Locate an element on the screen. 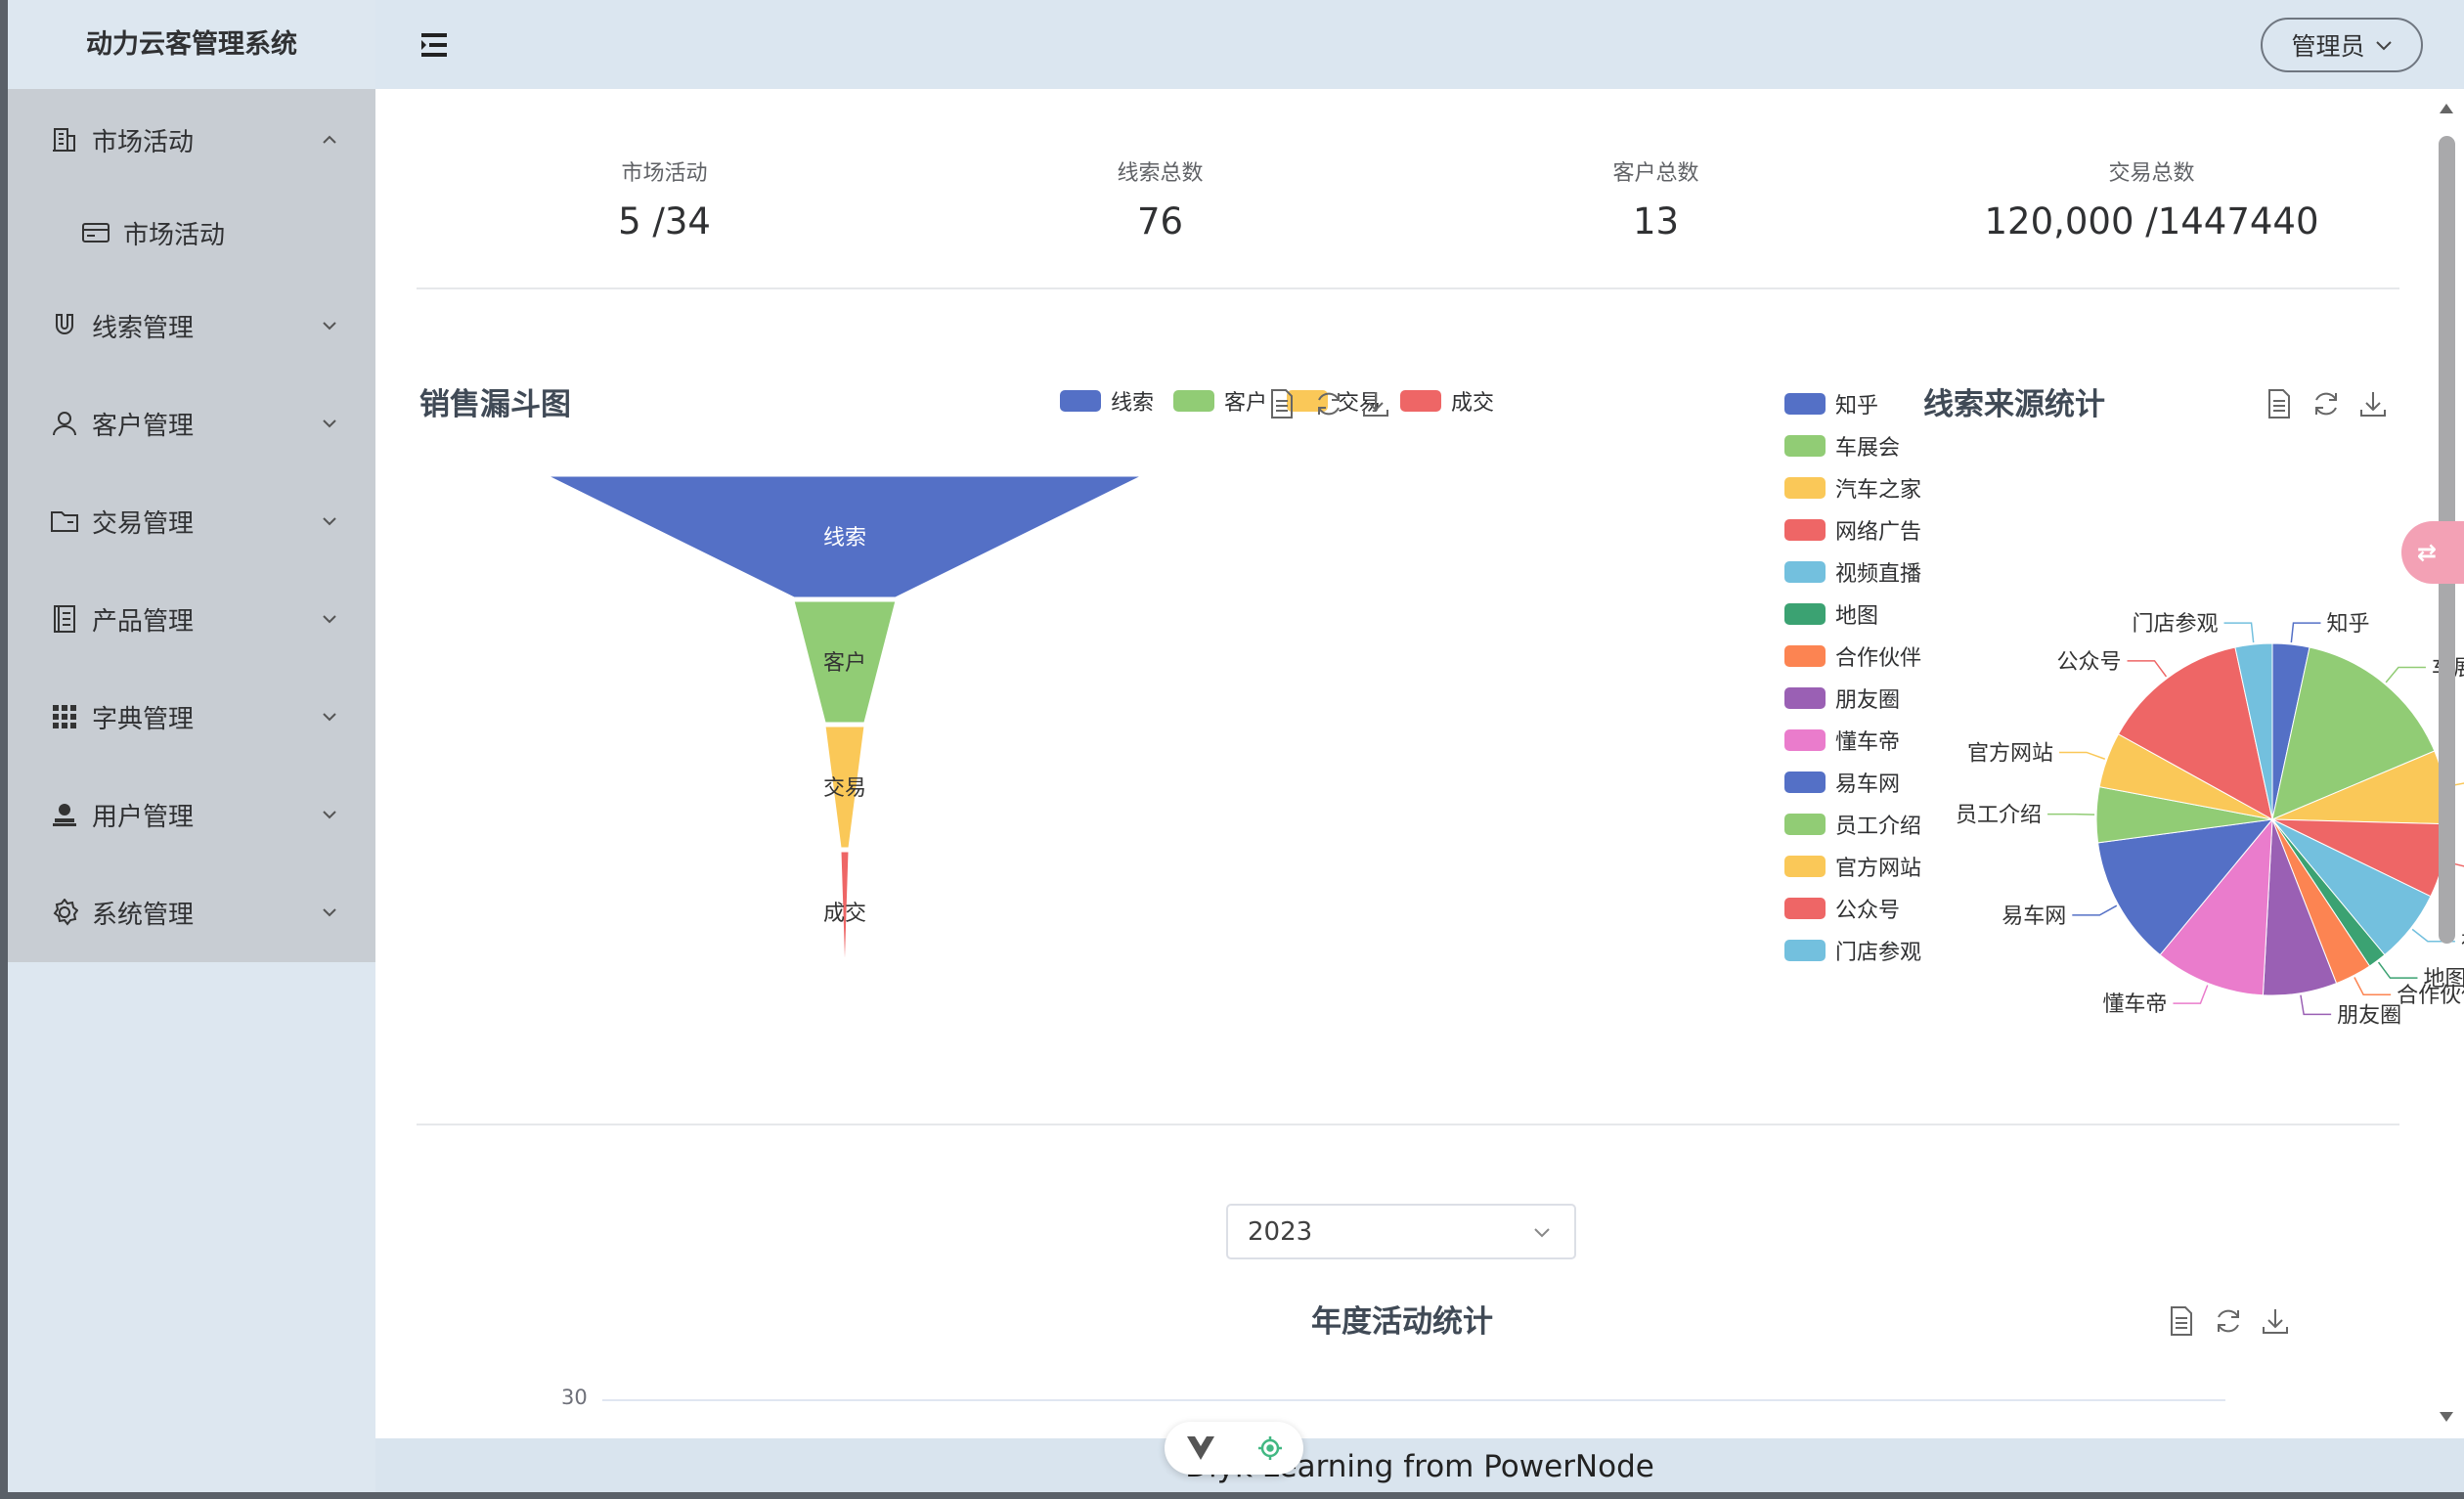 This screenshot has width=2464, height=1499. legend-label: 朋友圈 is located at coordinates (1868, 700).